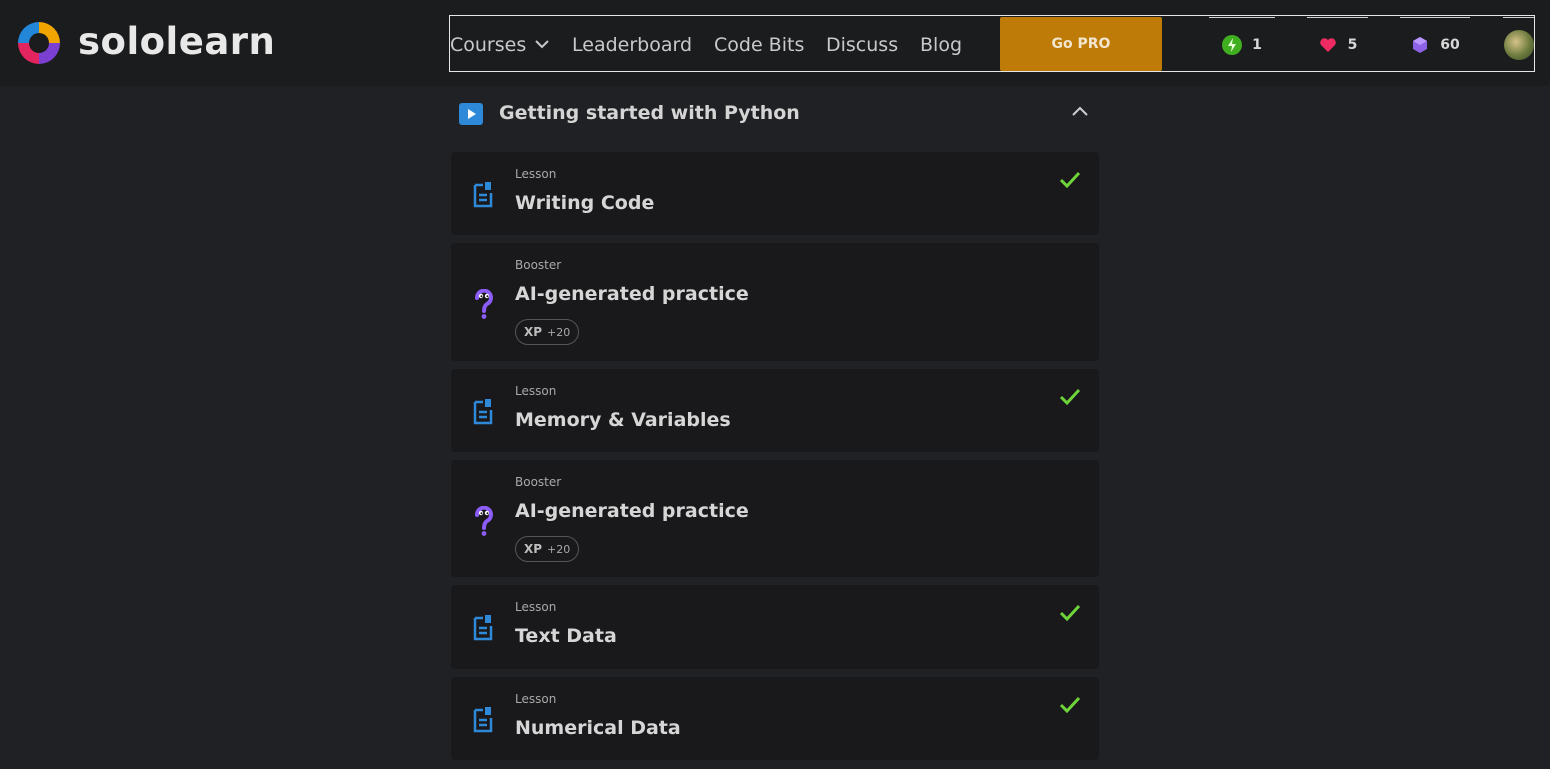  What do you see at coordinates (1450, 44) in the screenshot?
I see `gems-value: 60` at bounding box center [1450, 44].